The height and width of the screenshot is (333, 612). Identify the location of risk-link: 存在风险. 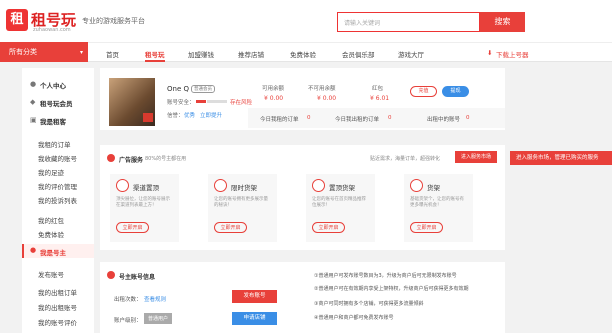
(241, 102).